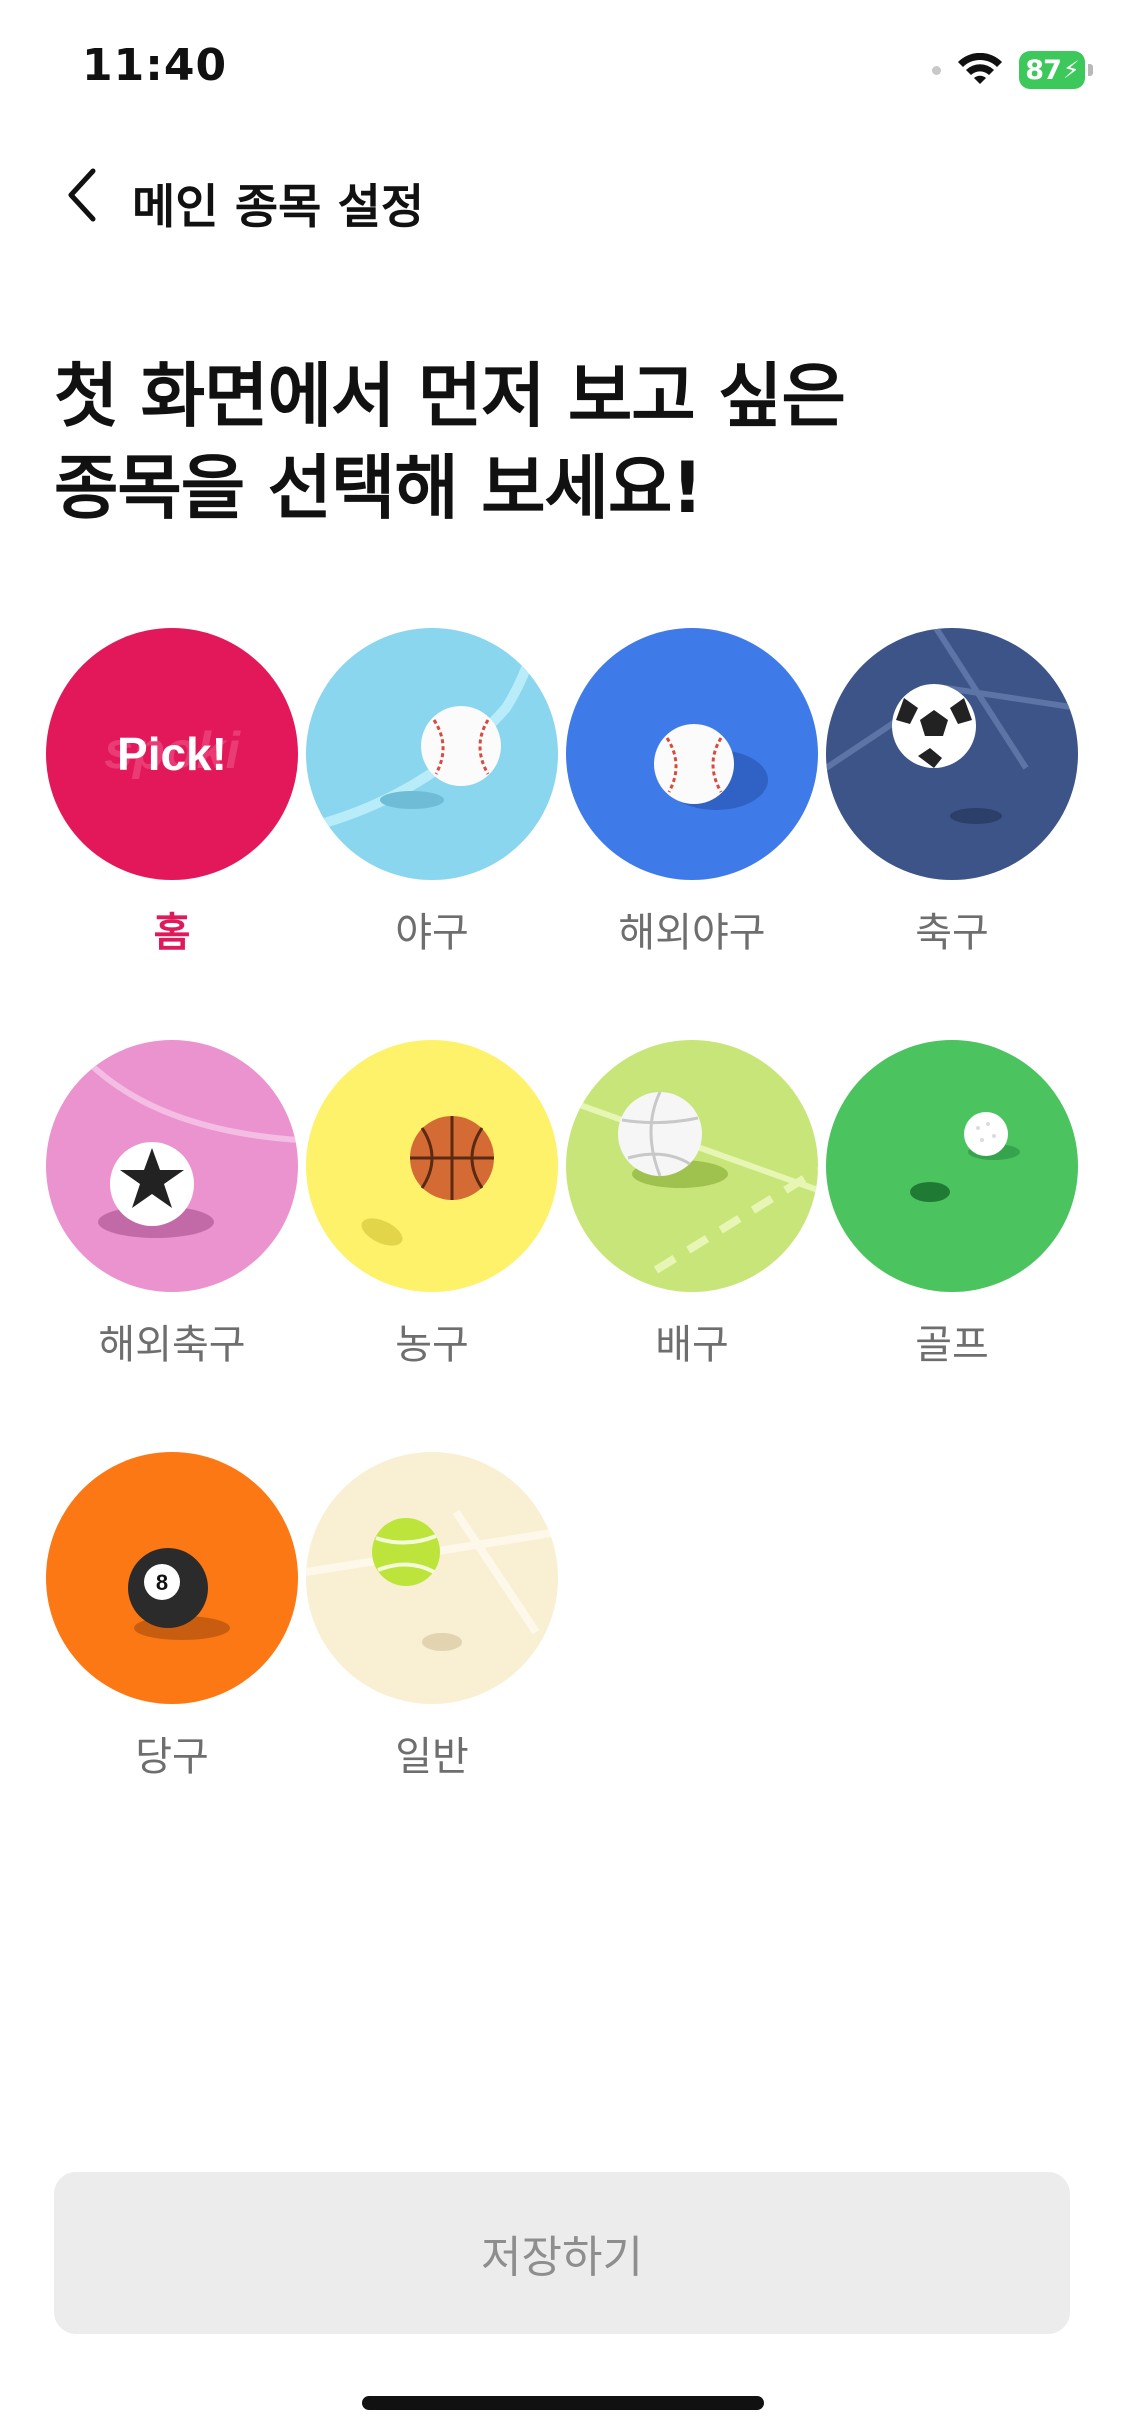 Image resolution: width=1125 pixels, height=2436 pixels. I want to click on charging-bolt-icon: ⚡, so click(1071, 70).